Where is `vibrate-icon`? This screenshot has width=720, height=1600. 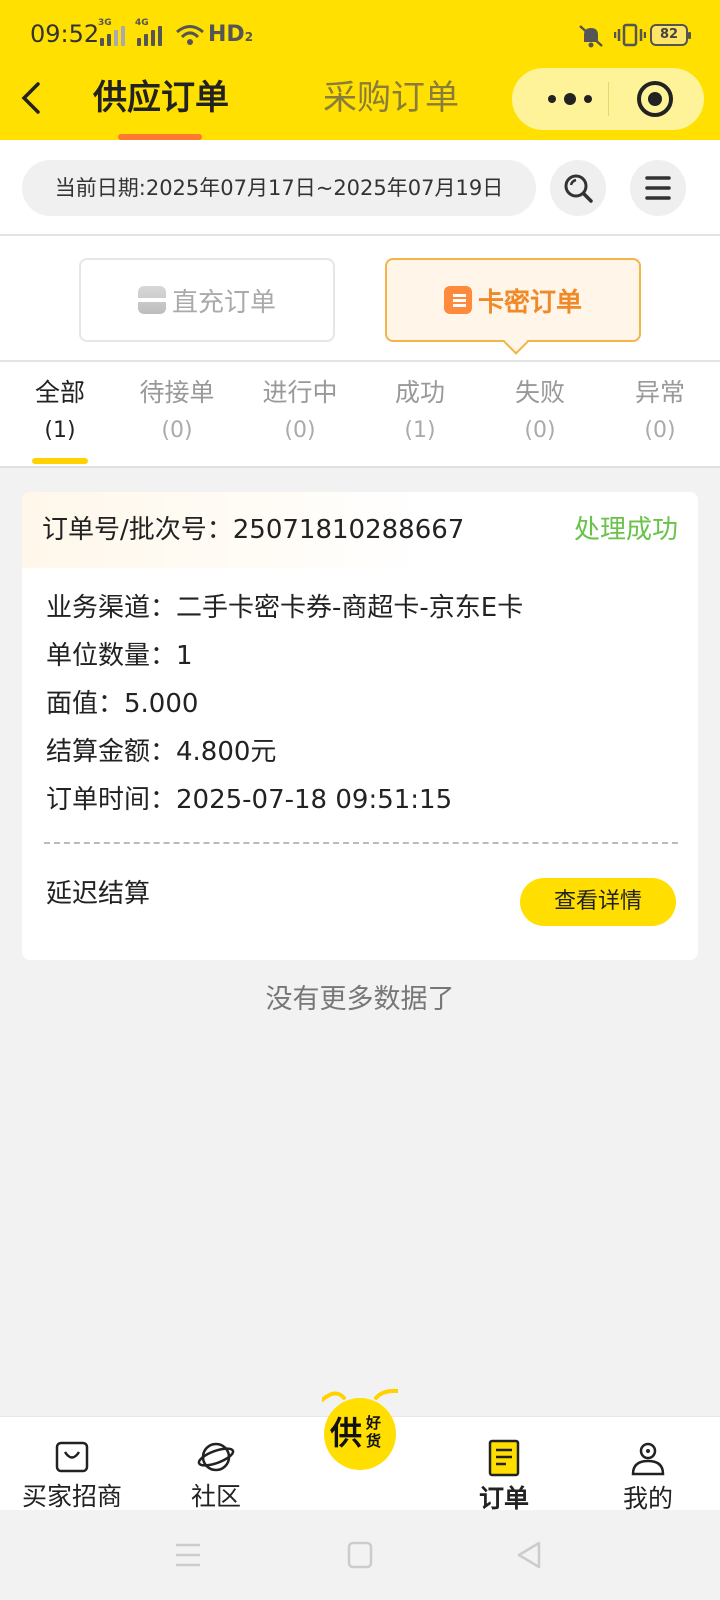 vibrate-icon is located at coordinates (630, 35).